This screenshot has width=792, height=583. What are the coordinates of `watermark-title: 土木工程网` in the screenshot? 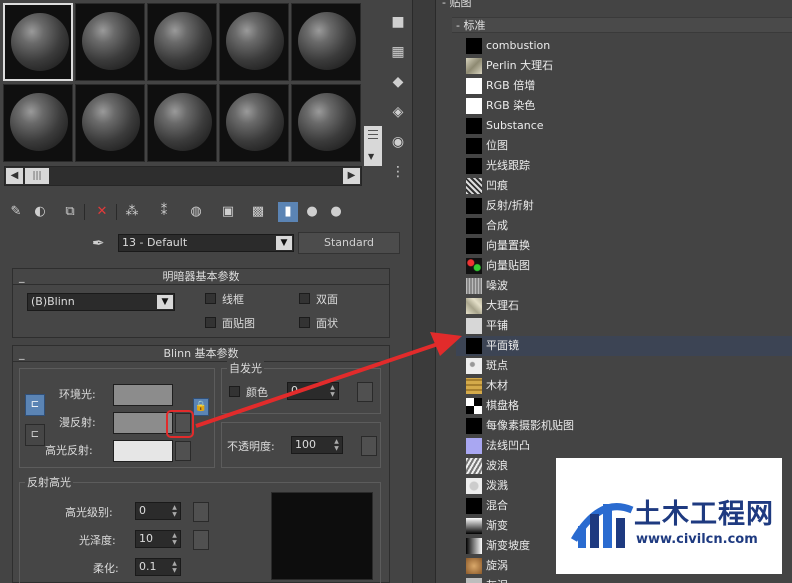 It's located at (704, 514).